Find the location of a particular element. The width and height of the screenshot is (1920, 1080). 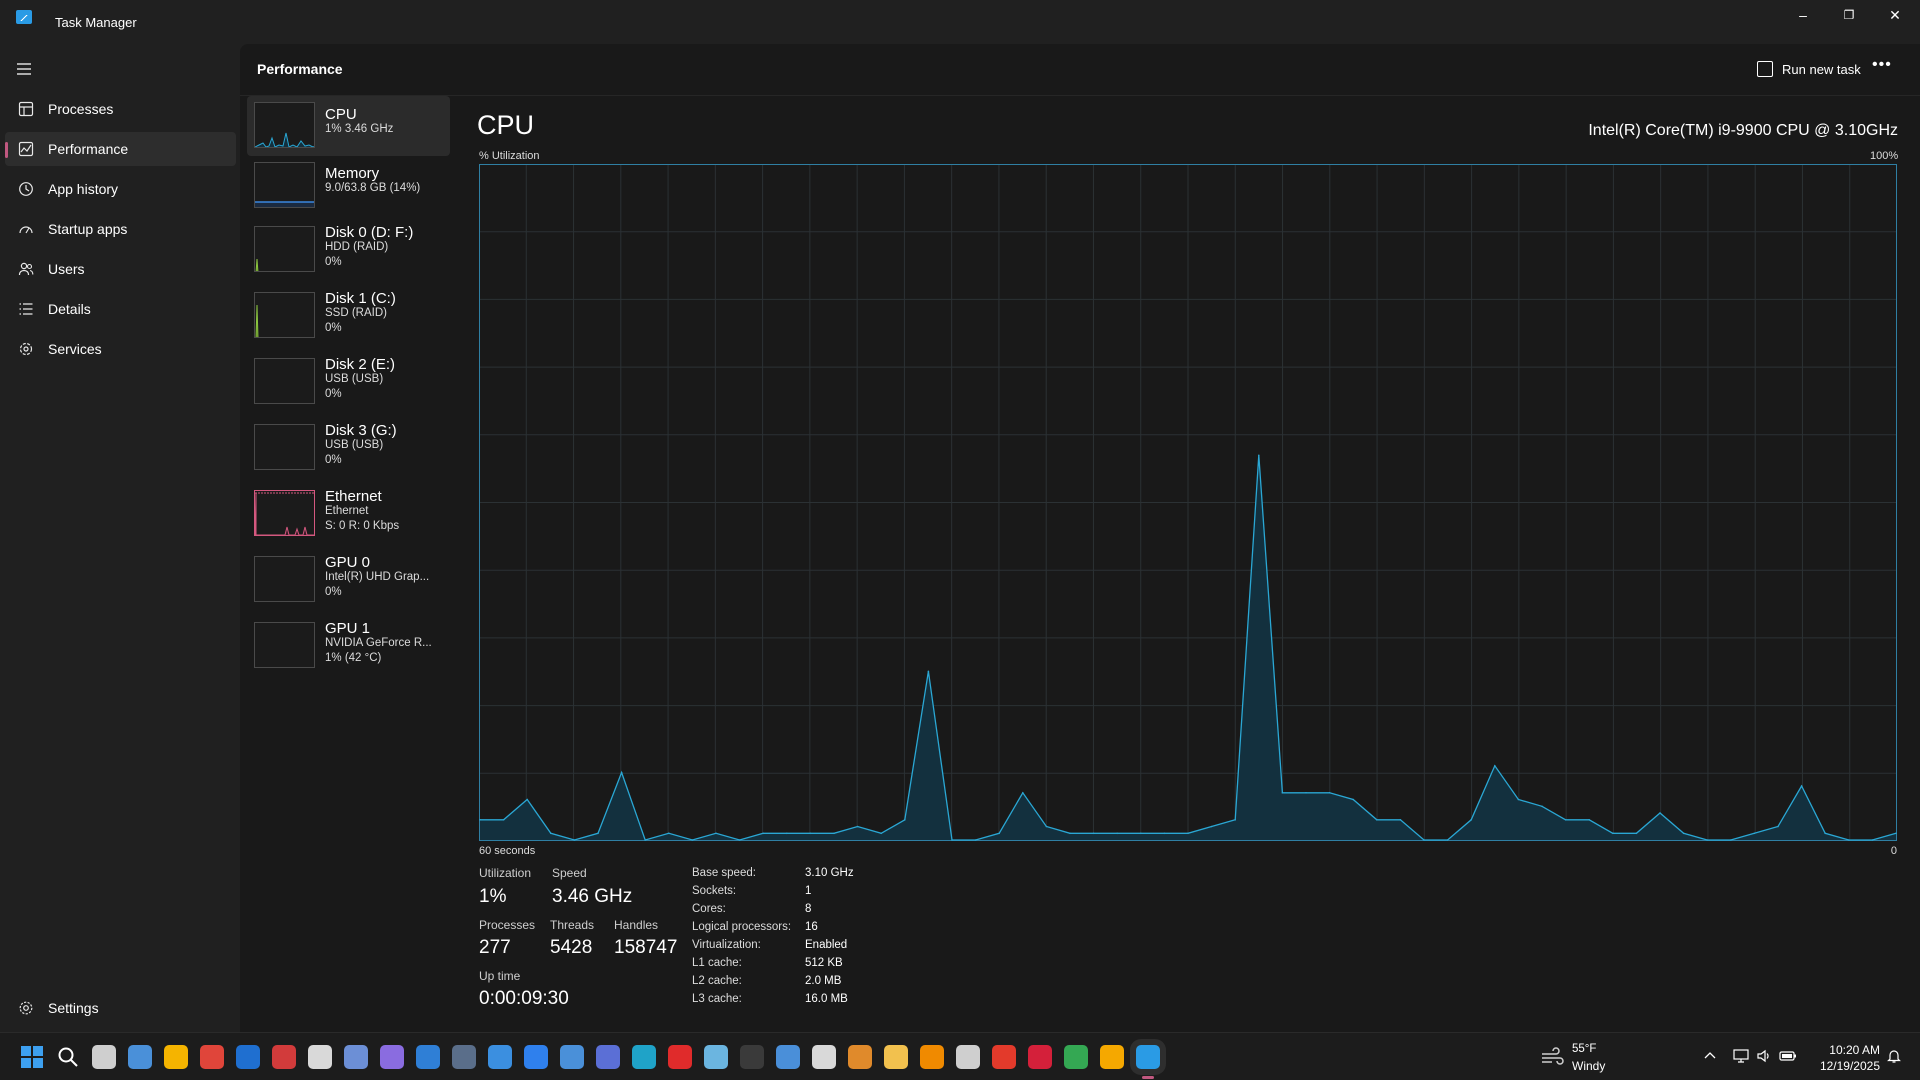

task-manager-icon is located at coordinates (1148, 1062).